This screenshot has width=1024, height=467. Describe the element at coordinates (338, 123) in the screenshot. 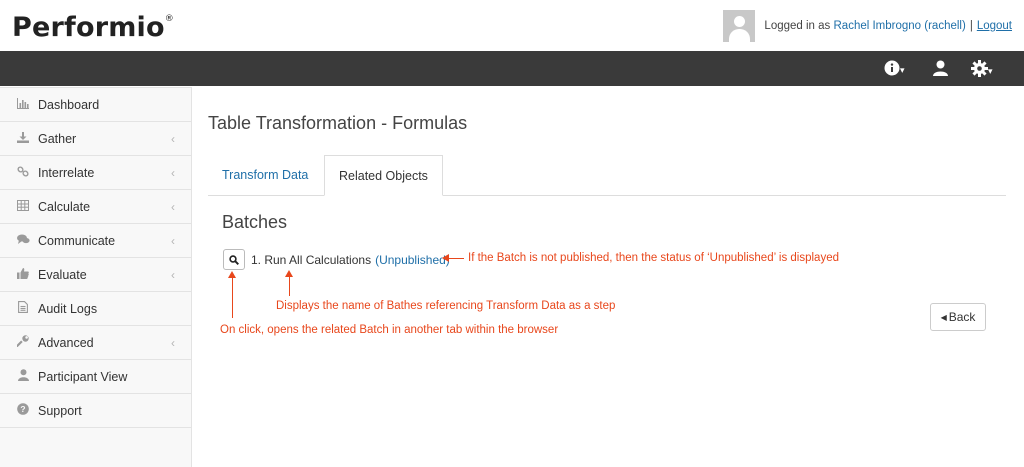

I see `page-title: Table Transformation - Formulas` at that location.